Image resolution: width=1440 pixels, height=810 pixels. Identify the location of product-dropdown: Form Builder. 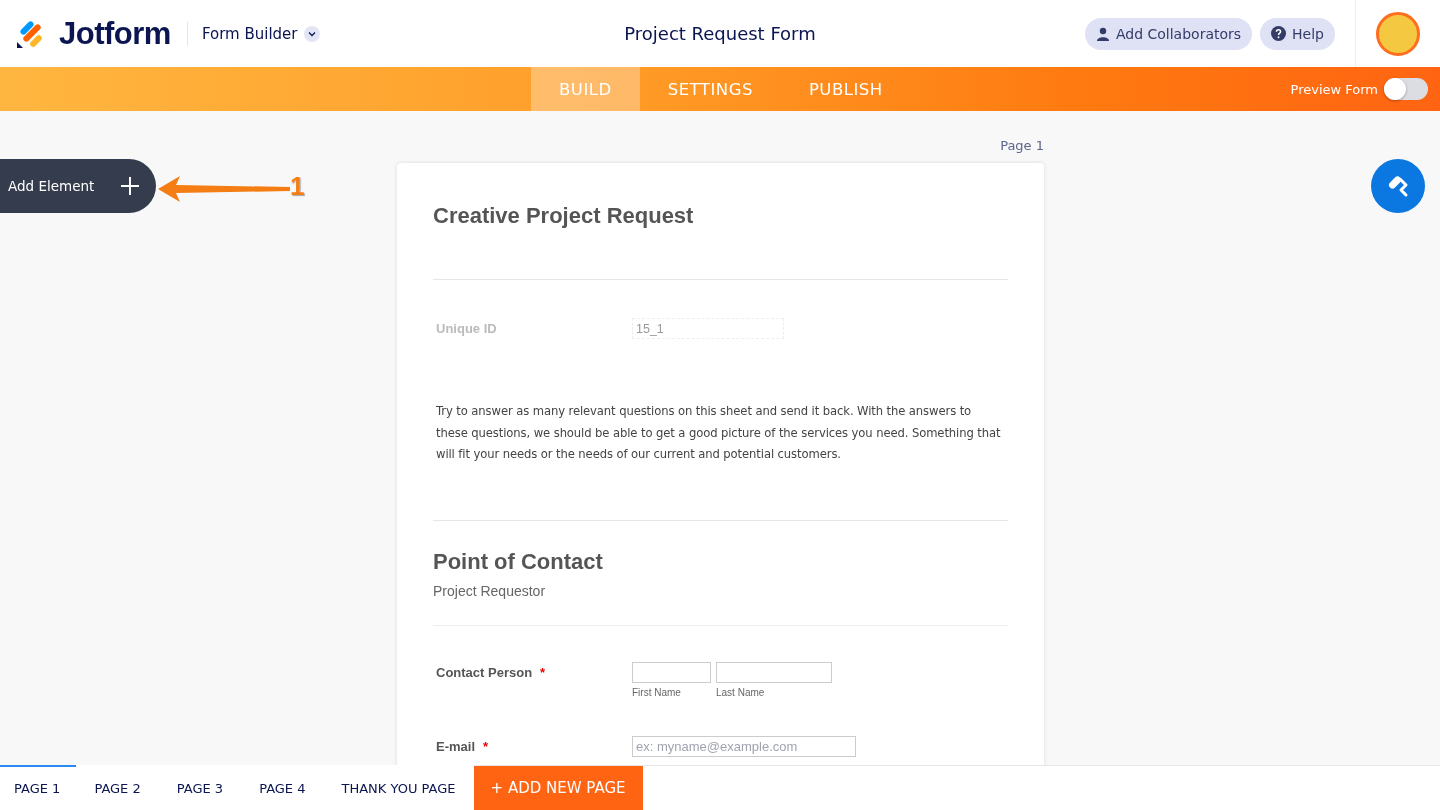
(260, 33).